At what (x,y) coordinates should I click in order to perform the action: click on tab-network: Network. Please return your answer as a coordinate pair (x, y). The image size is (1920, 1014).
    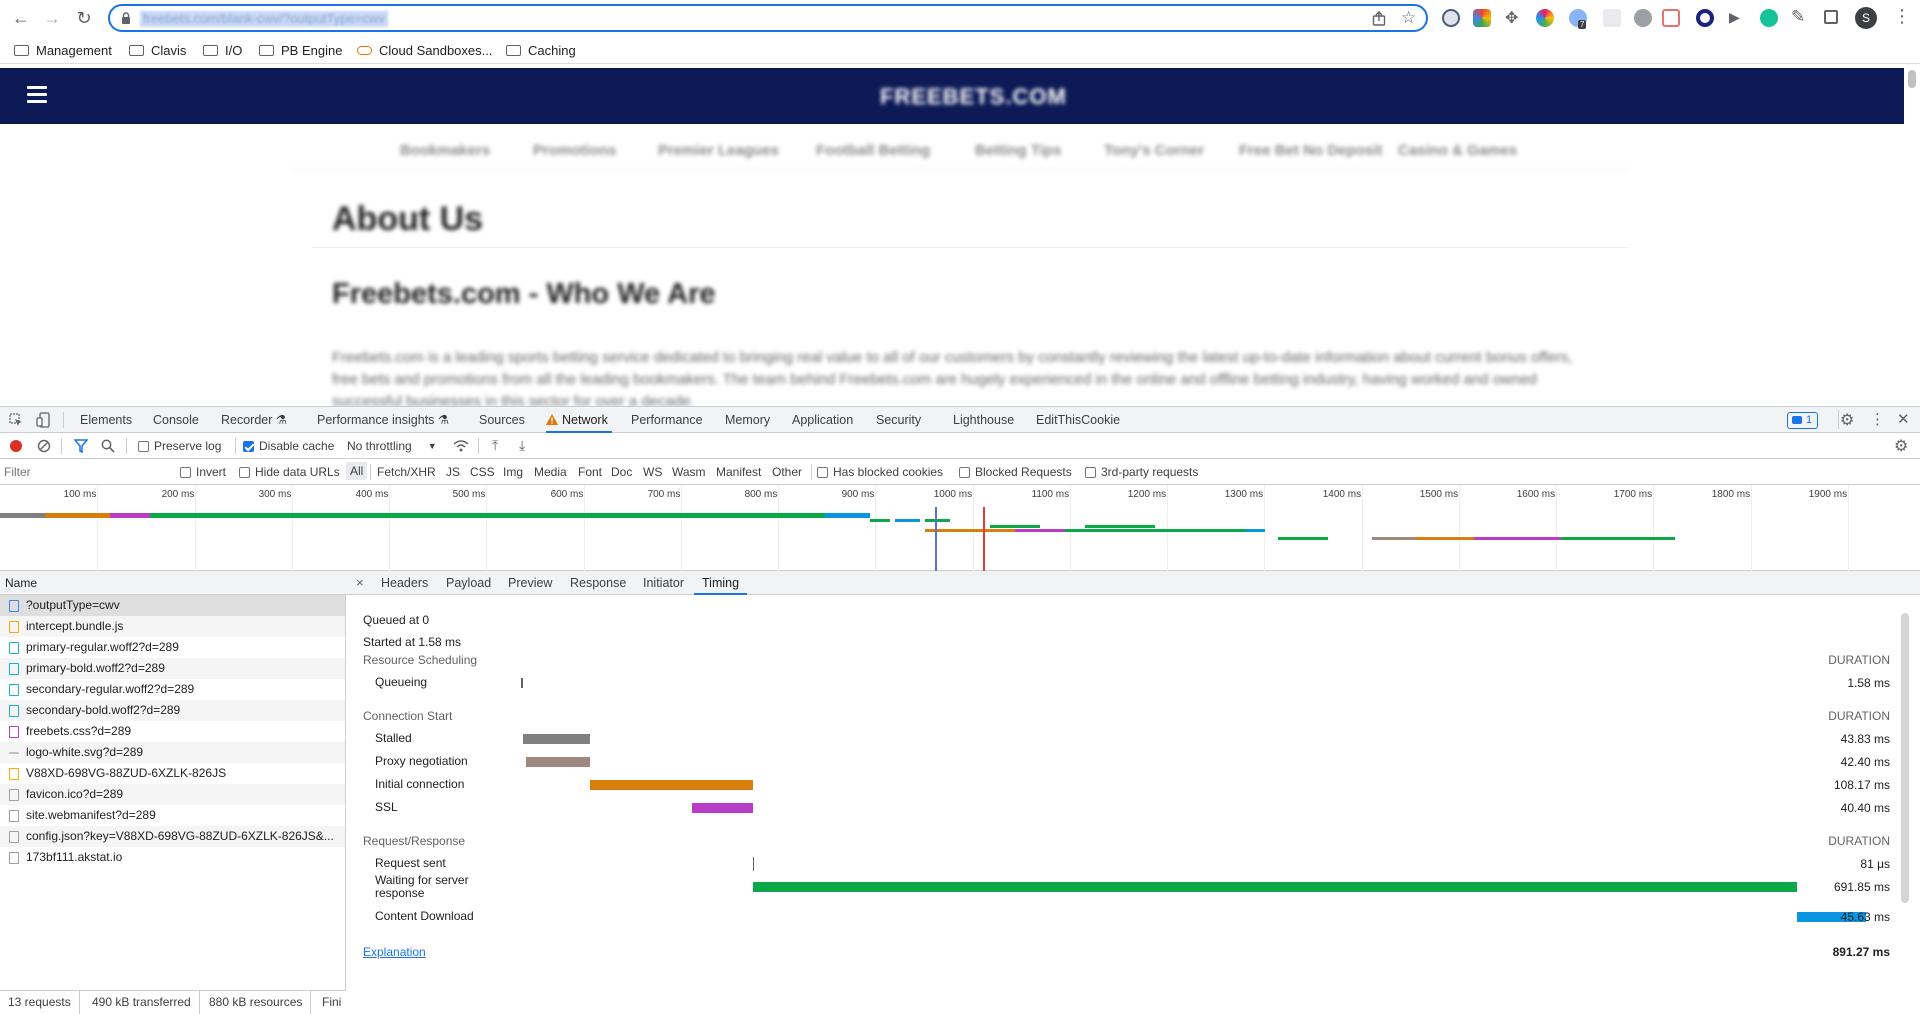
    Looking at the image, I should click on (579, 420).